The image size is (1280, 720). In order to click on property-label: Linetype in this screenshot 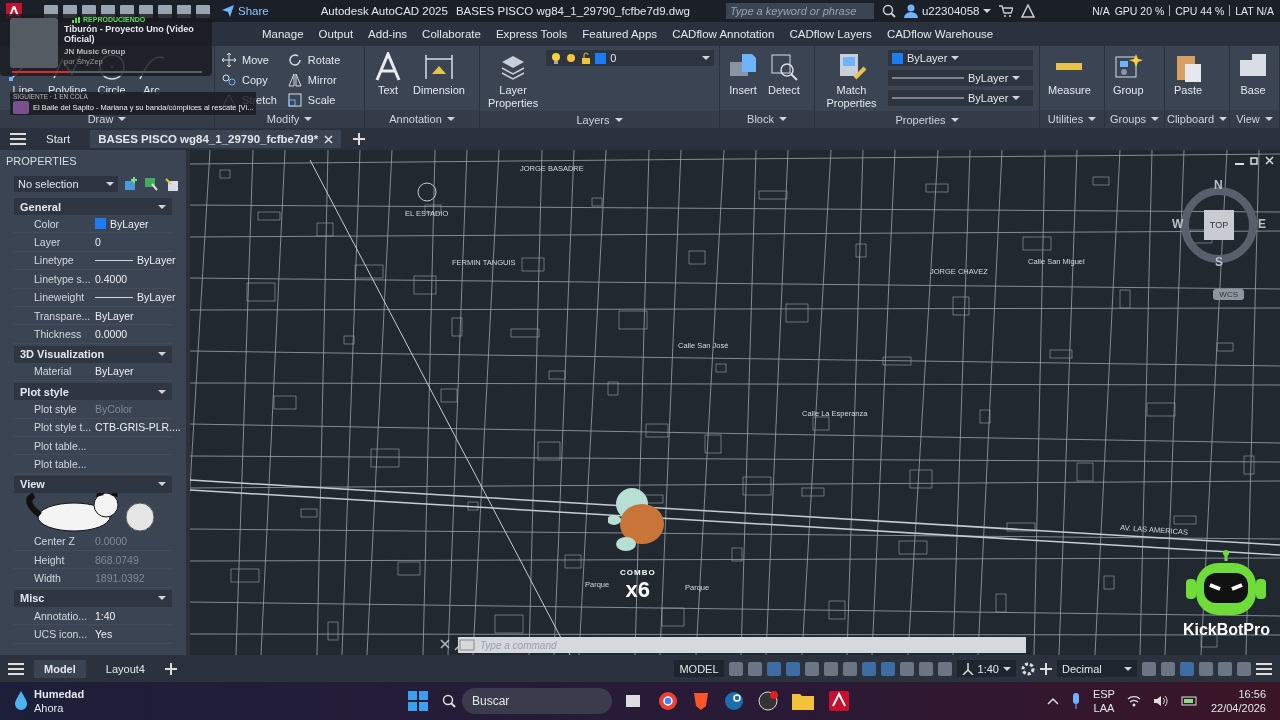, I will do `click(54, 260)`.